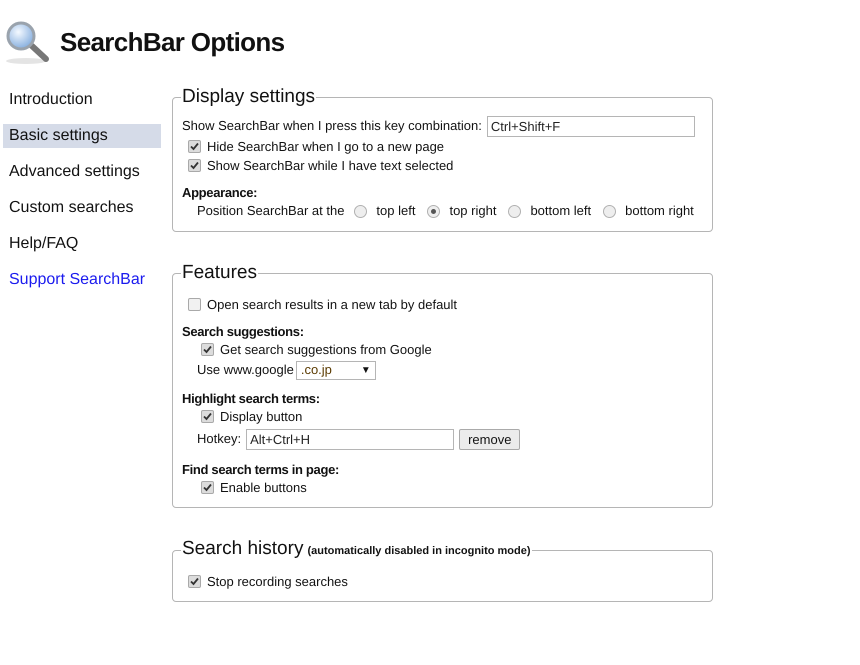 Image resolution: width=860 pixels, height=665 pixels. What do you see at coordinates (219, 439) in the screenshot?
I see `field-label: Hotkey:` at bounding box center [219, 439].